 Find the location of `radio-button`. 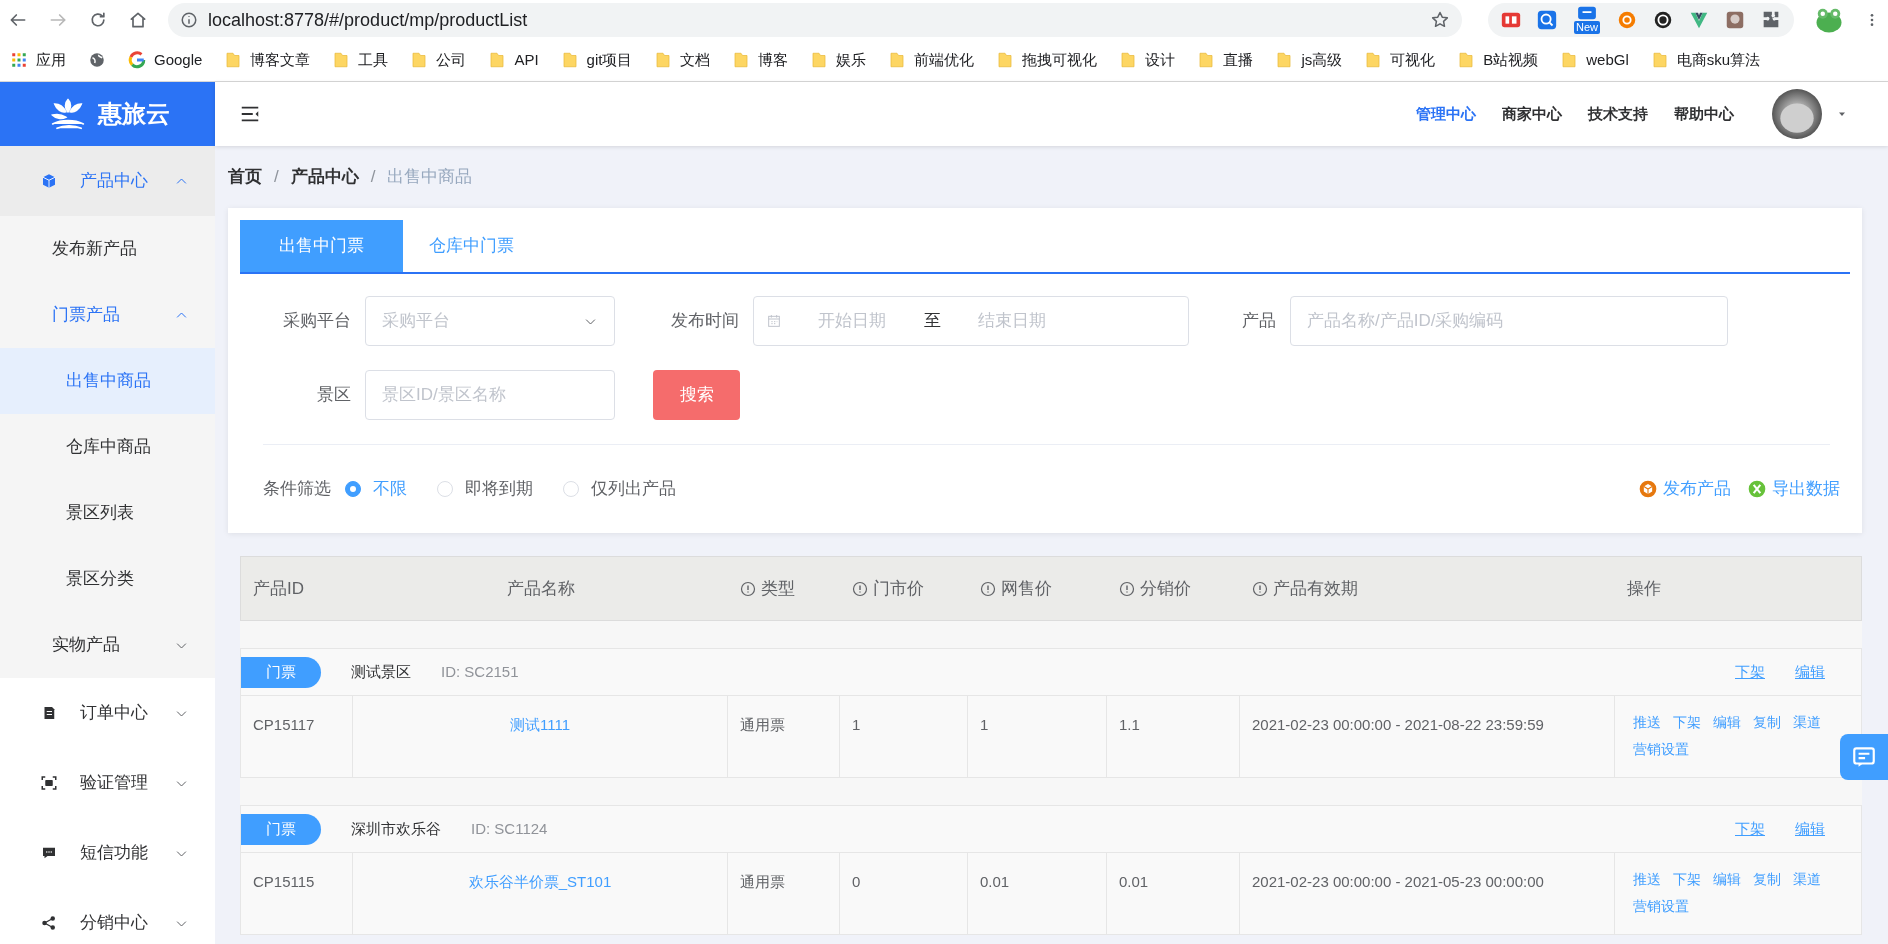

radio-button is located at coordinates (353, 489).